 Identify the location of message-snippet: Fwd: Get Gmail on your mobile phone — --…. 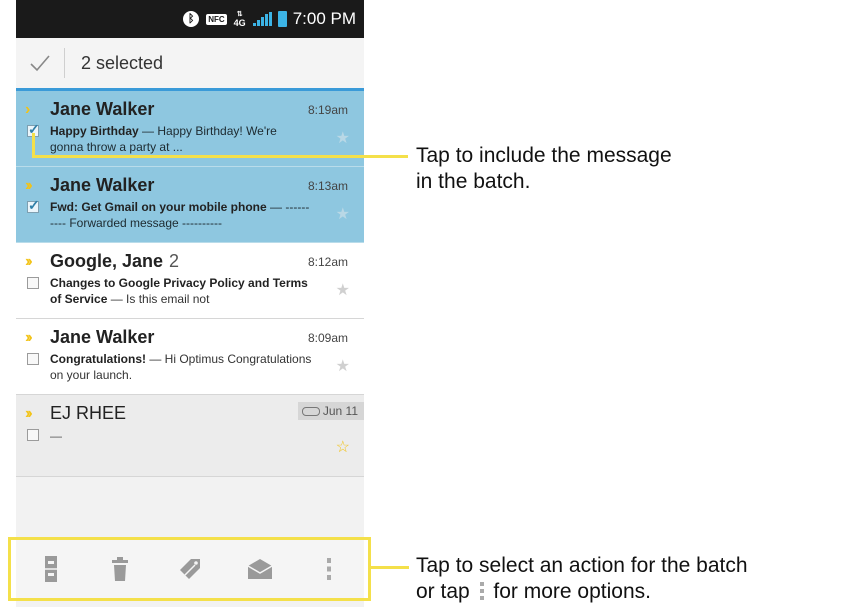
(181, 215).